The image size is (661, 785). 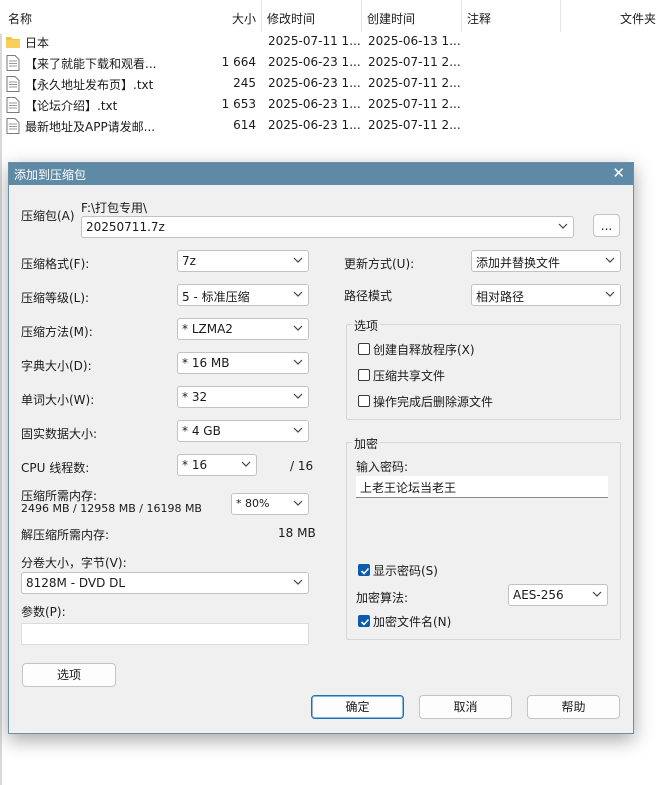 What do you see at coordinates (165, 634) in the screenshot?
I see `params-input` at bounding box center [165, 634].